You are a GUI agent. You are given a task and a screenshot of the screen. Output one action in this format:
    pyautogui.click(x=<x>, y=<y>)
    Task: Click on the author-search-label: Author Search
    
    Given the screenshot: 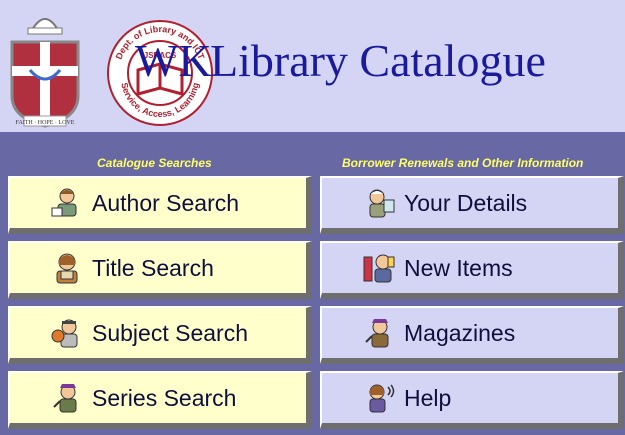 What is the action you would take?
    pyautogui.click(x=166, y=202)
    